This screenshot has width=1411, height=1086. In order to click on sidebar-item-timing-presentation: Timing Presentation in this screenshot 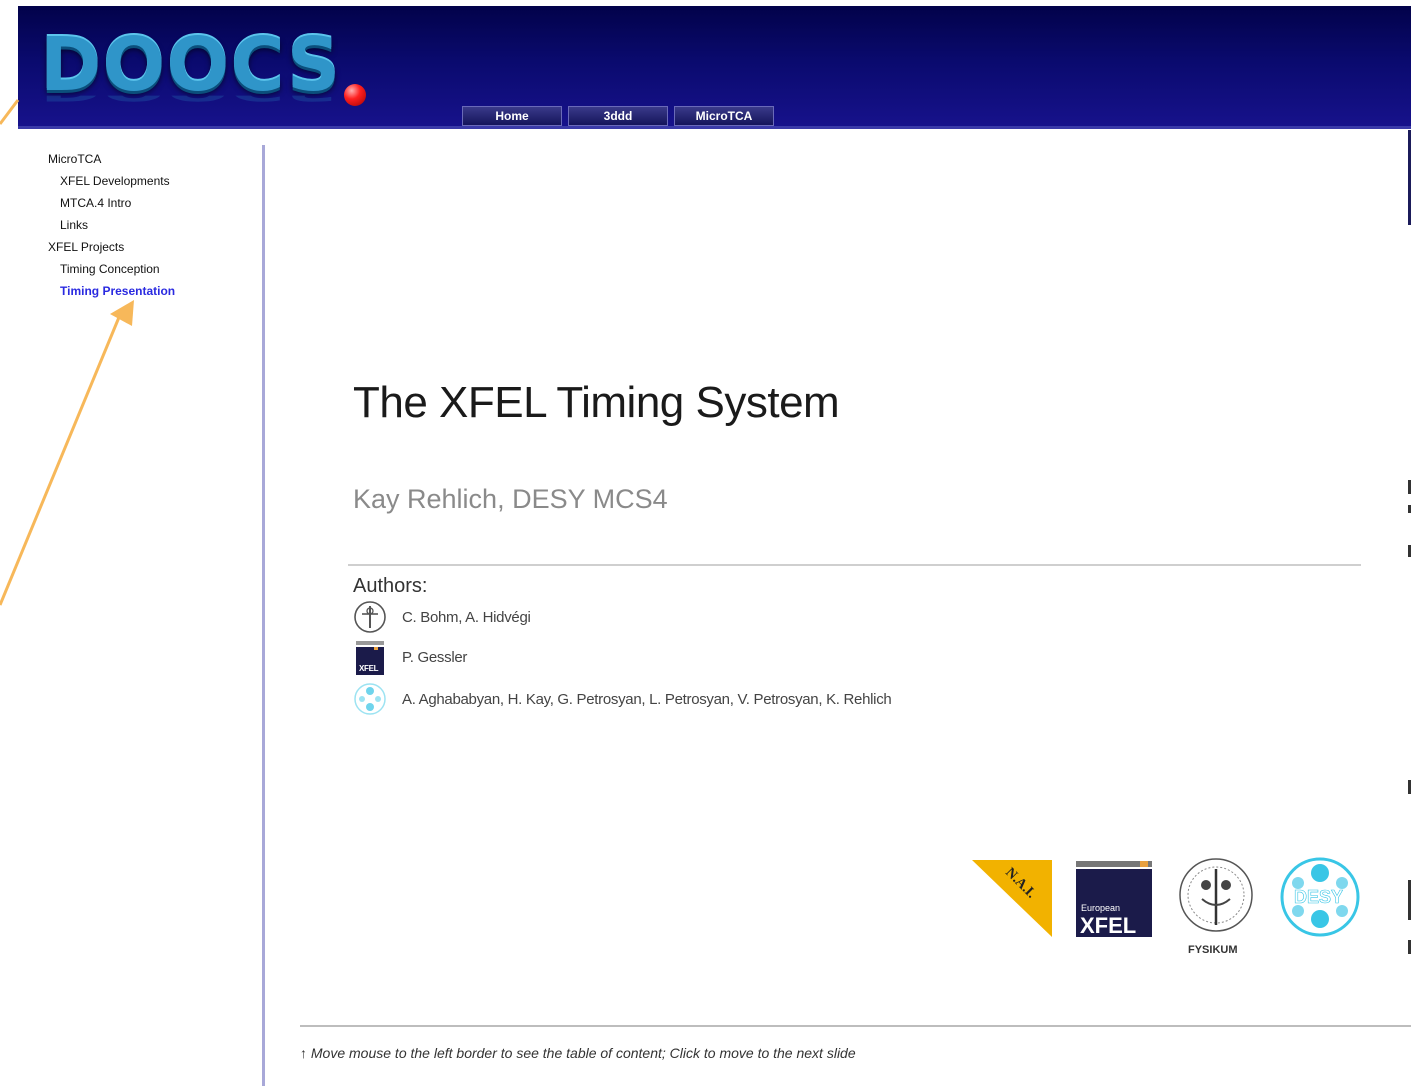, I will do `click(111, 291)`.